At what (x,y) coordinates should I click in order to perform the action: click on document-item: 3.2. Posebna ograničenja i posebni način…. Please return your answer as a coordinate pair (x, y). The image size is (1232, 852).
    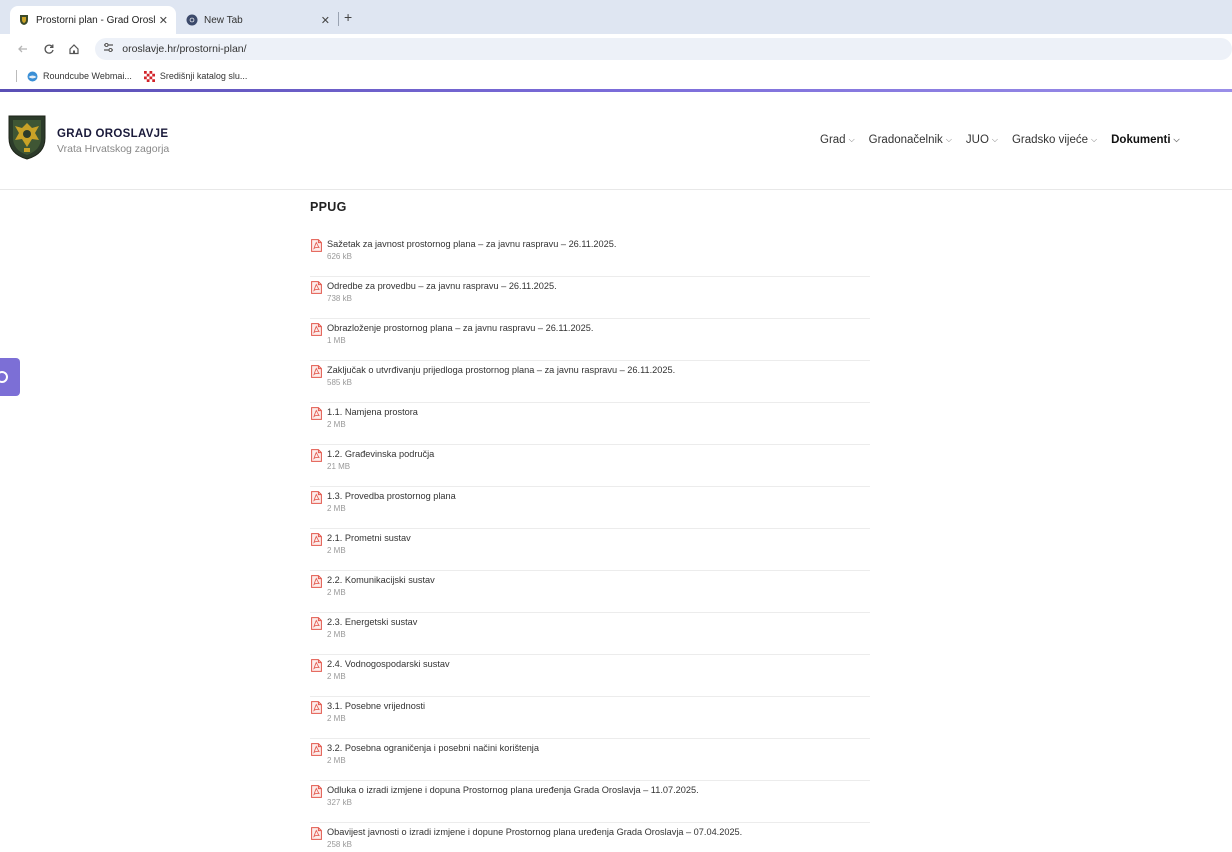
    Looking at the image, I should click on (590, 760).